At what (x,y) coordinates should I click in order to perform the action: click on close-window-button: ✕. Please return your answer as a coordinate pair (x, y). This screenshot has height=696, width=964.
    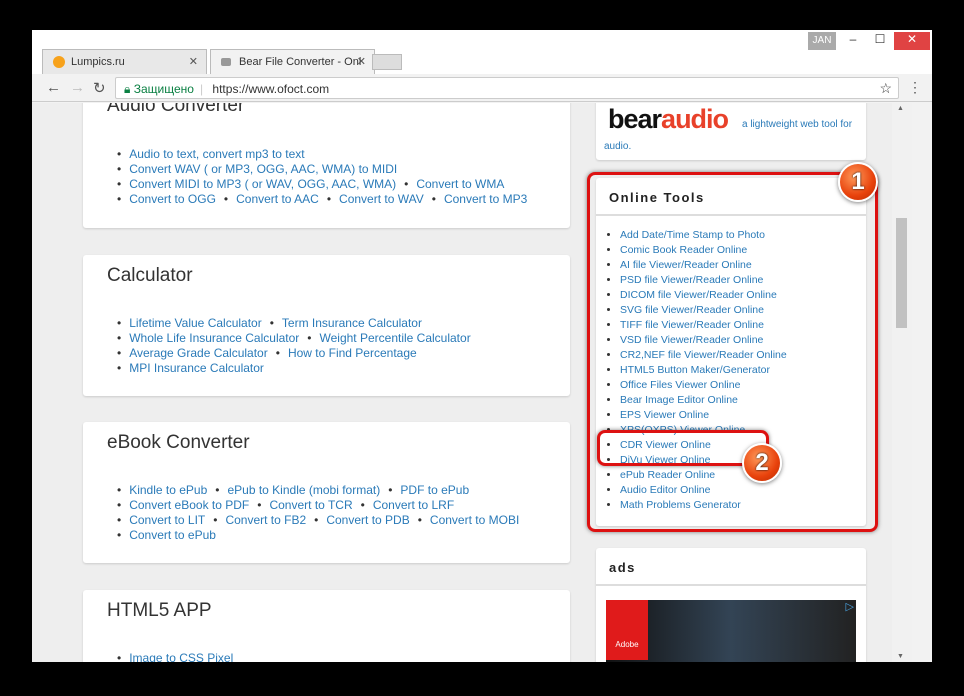
    Looking at the image, I should click on (912, 41).